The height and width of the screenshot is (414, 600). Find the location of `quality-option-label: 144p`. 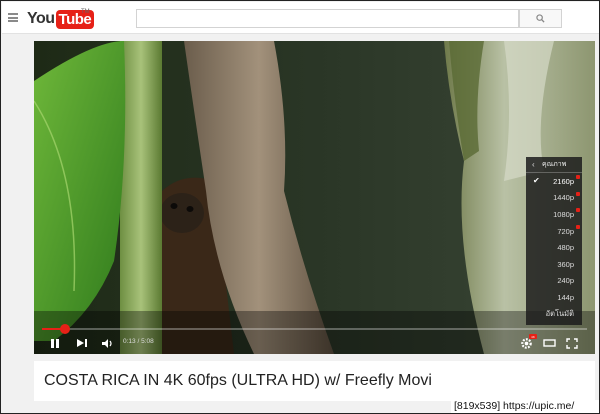

quality-option-label: 144p is located at coordinates (565, 297).